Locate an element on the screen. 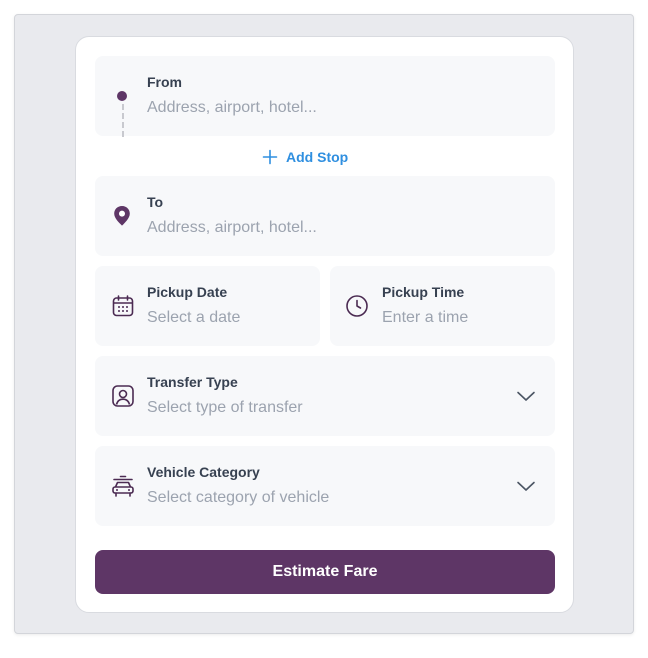 The height and width of the screenshot is (658, 648). pickup-time-label: Pickup Time is located at coordinates (423, 292).